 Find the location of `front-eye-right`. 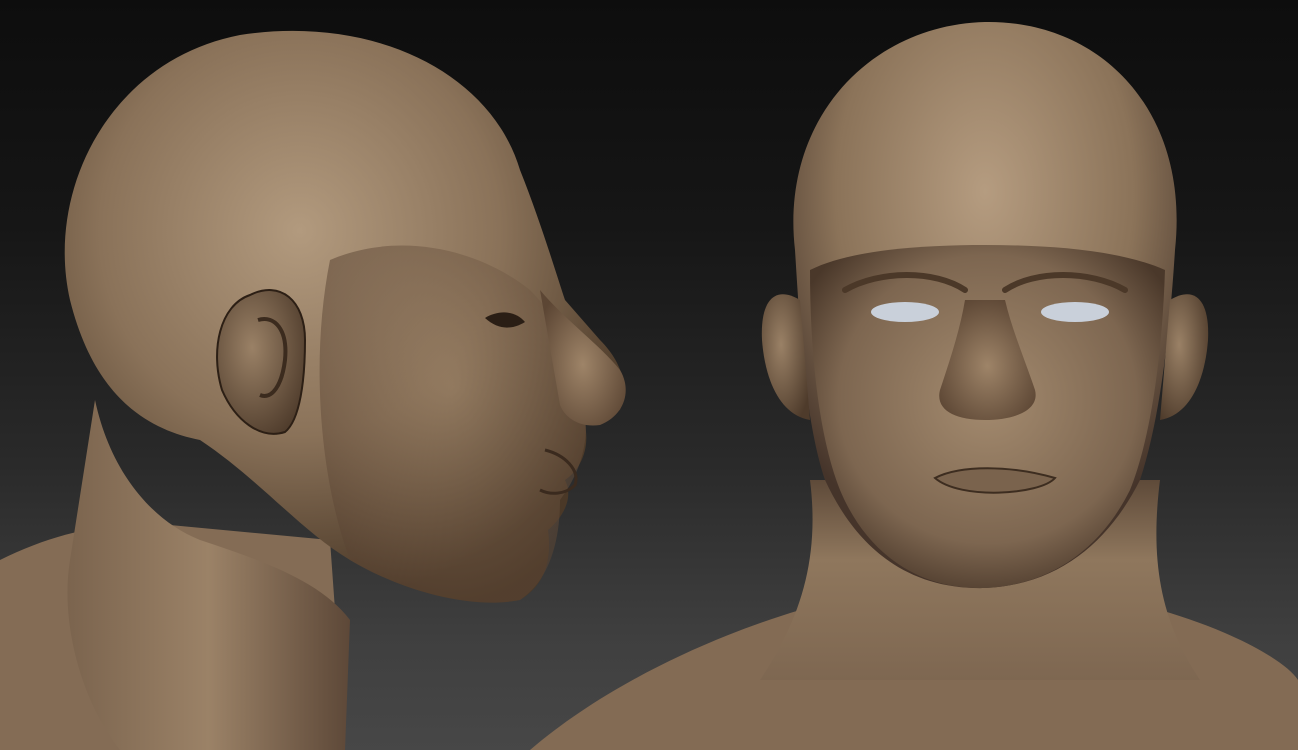

front-eye-right is located at coordinates (1075, 312).